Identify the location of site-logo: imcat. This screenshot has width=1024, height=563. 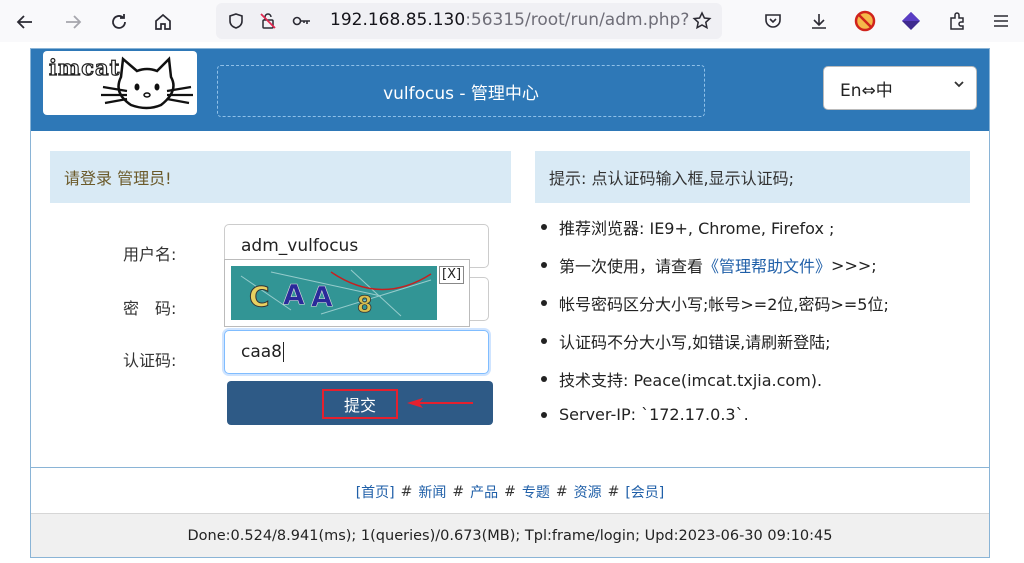
(120, 83).